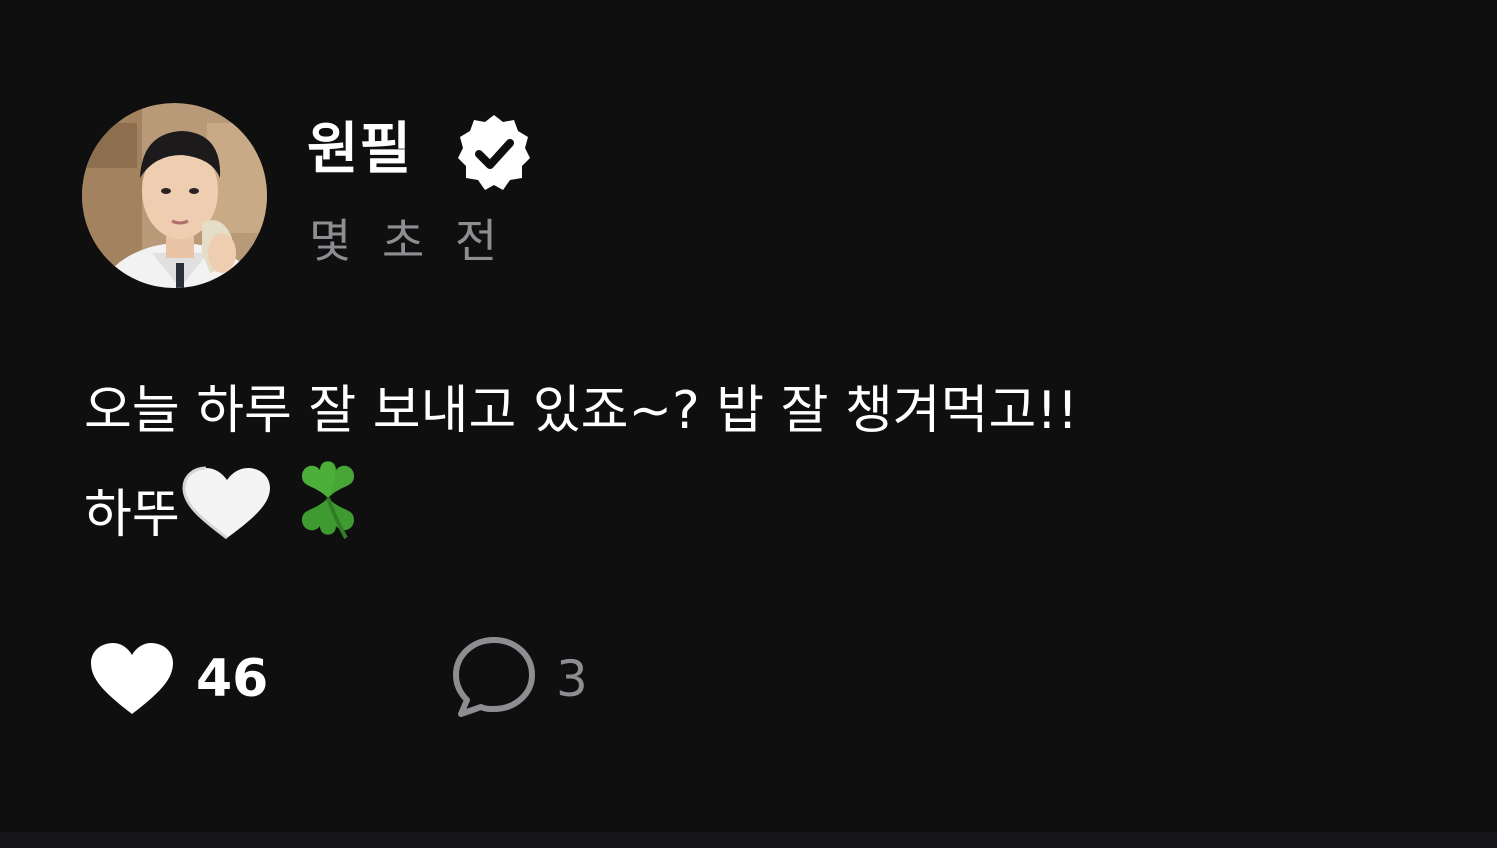 This screenshot has width=1497, height=848. Describe the element at coordinates (749, 511) in the screenshot. I see `post-body-line-2: 하뚜` at that location.